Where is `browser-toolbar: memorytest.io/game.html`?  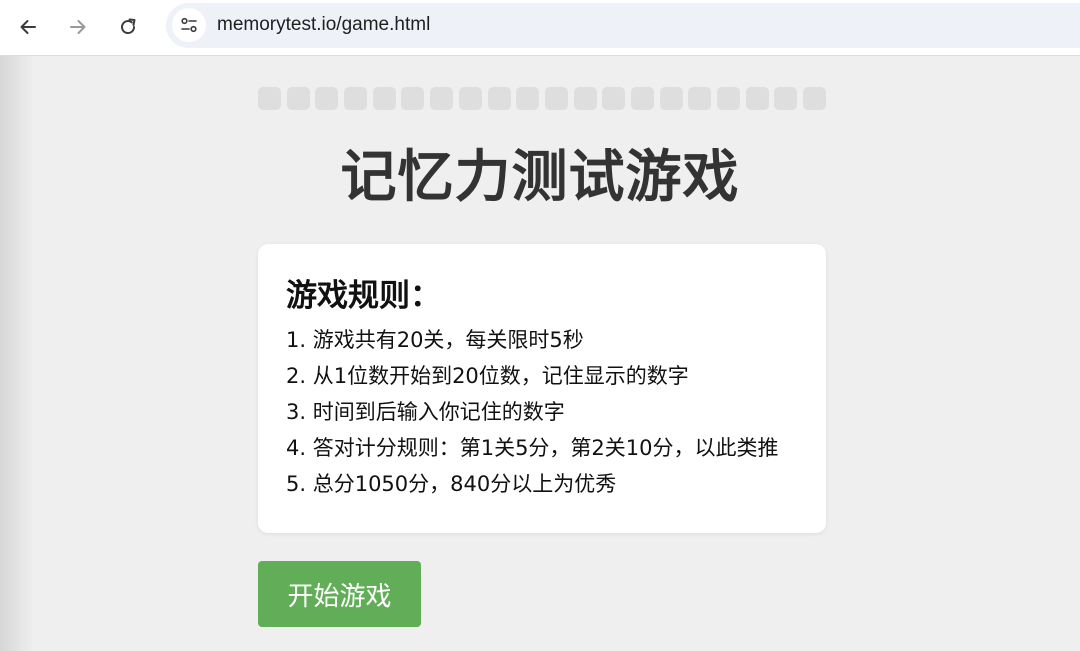
browser-toolbar: memorytest.io/game.html is located at coordinates (540, 28).